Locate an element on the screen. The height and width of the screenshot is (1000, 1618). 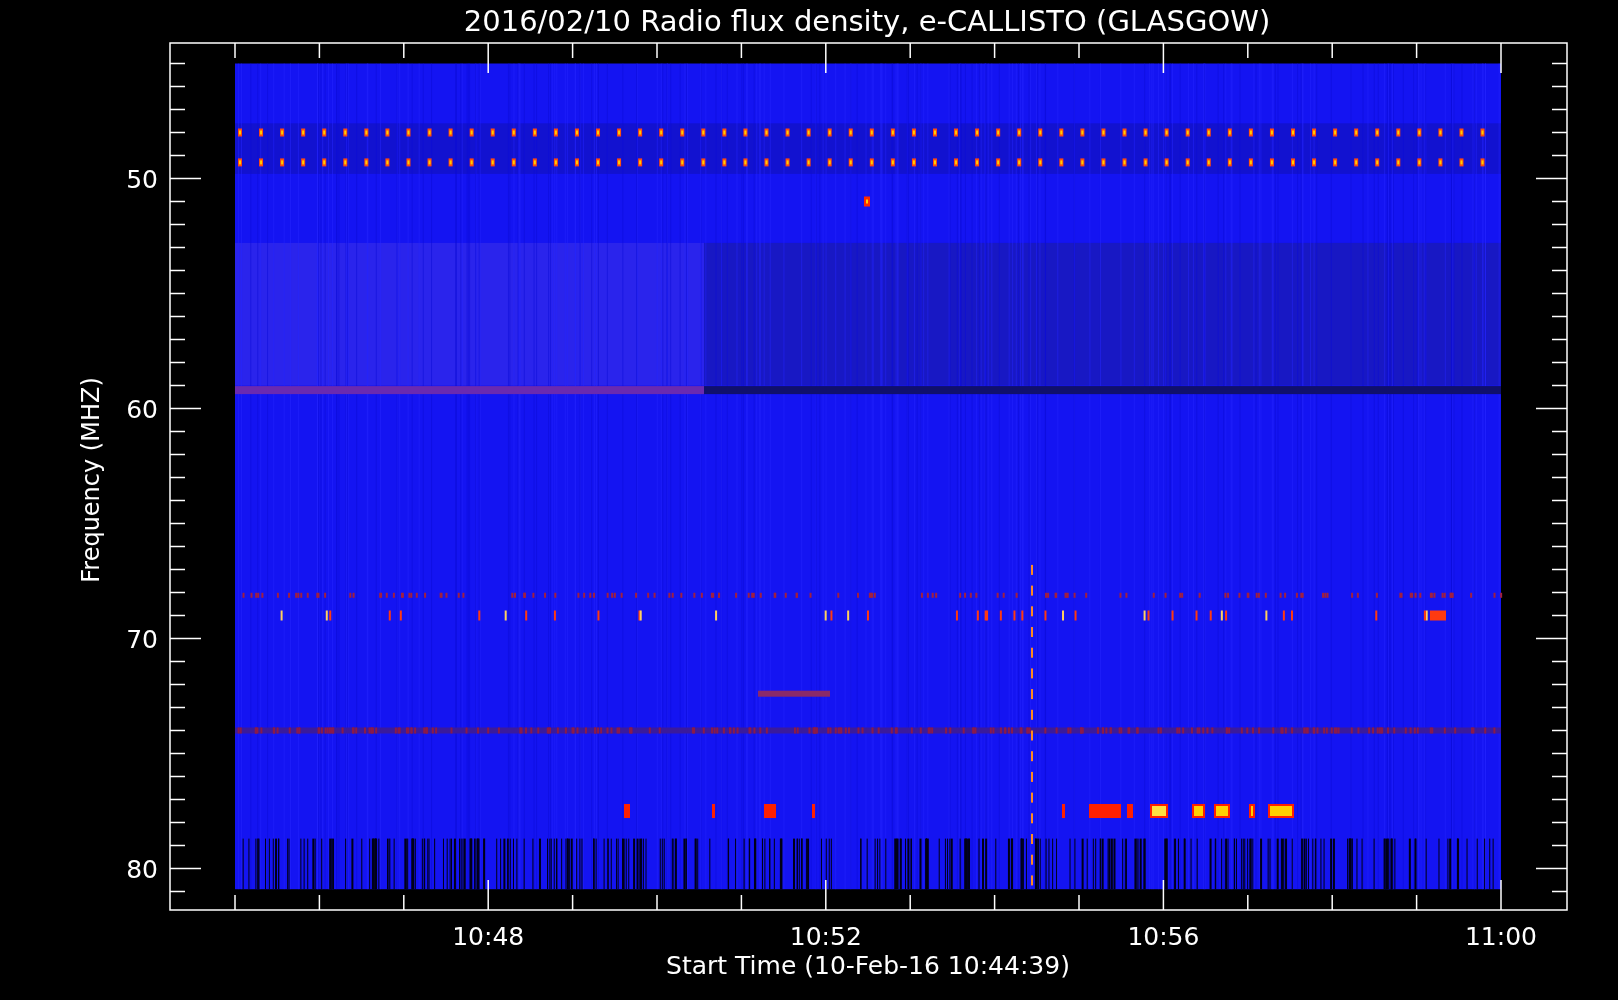
y-tick-label: 60 is located at coordinates (142, 409).